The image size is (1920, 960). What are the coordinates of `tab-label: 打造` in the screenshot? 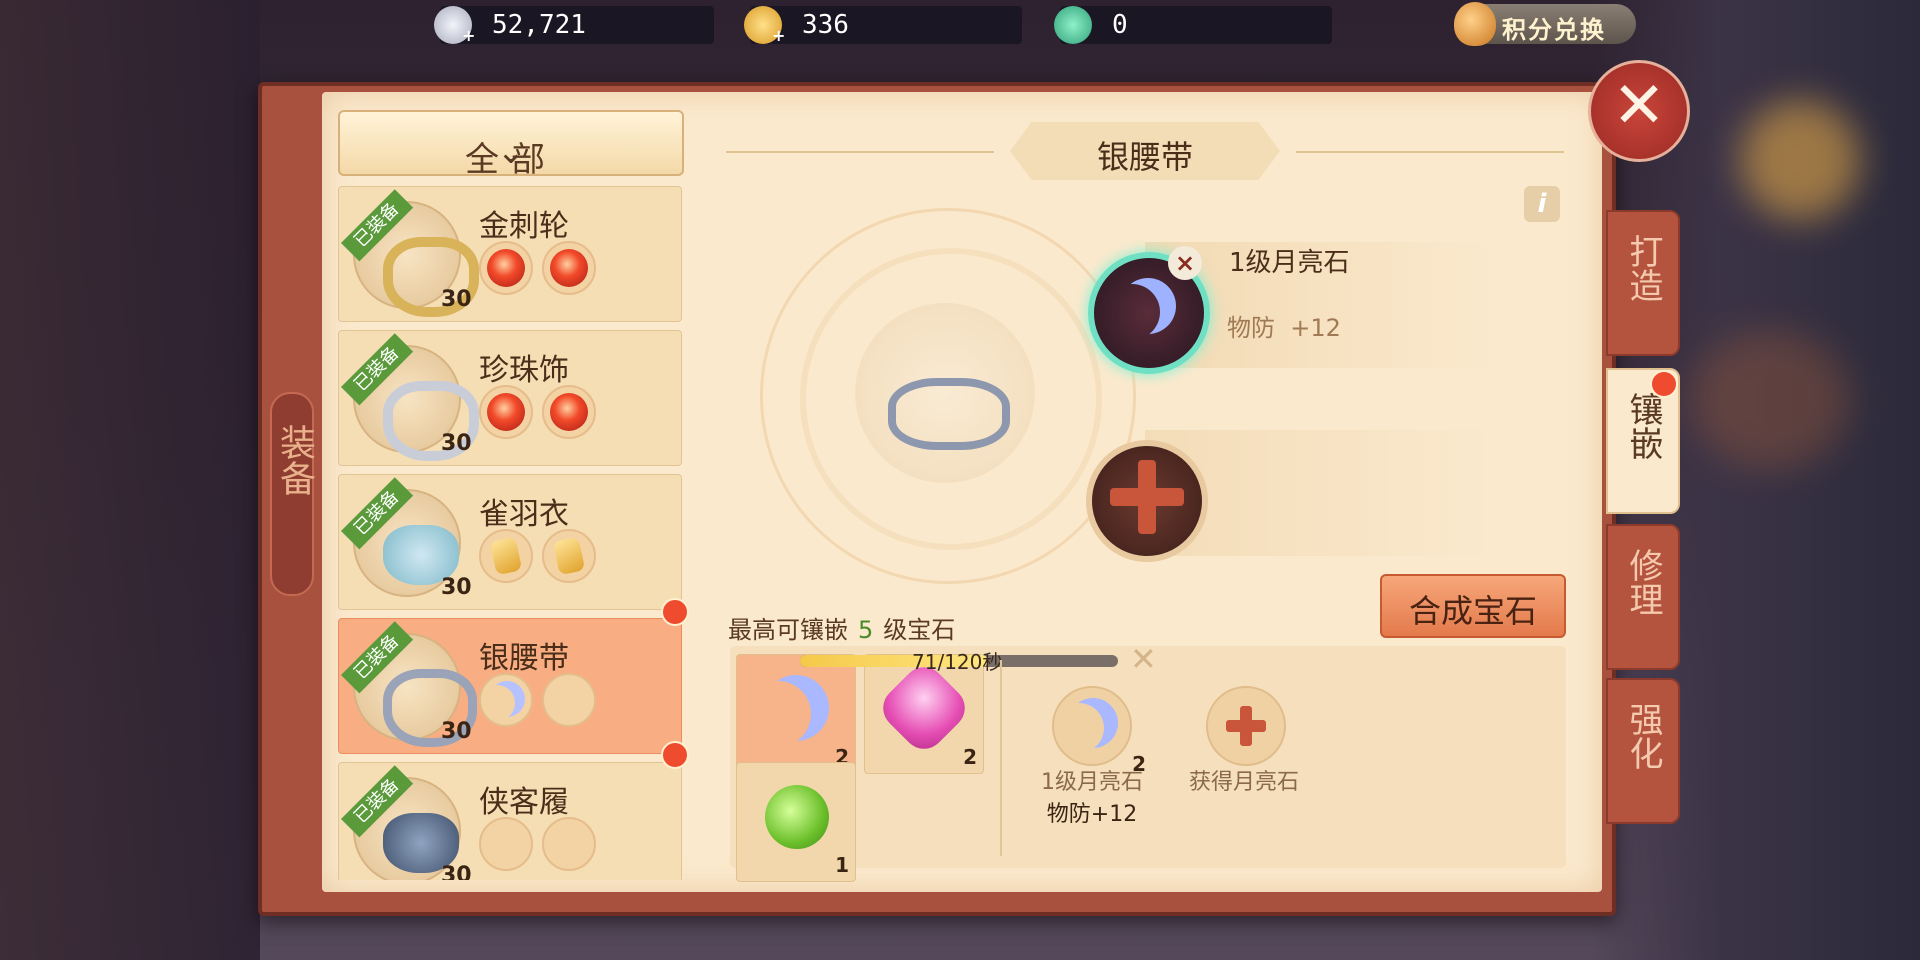 It's located at (1643, 268).